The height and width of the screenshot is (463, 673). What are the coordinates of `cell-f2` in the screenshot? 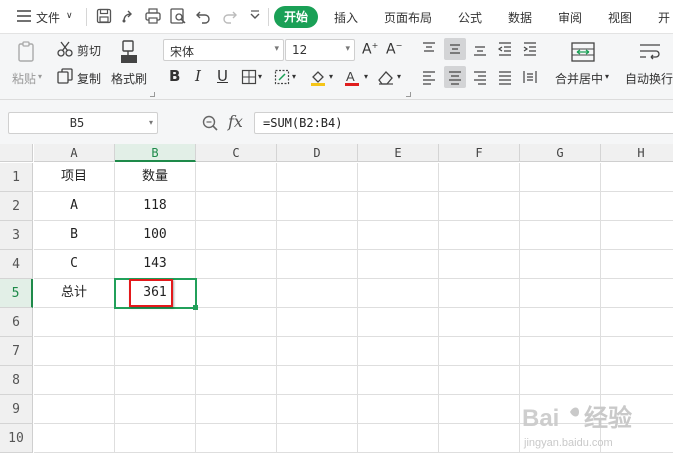 It's located at (479, 206).